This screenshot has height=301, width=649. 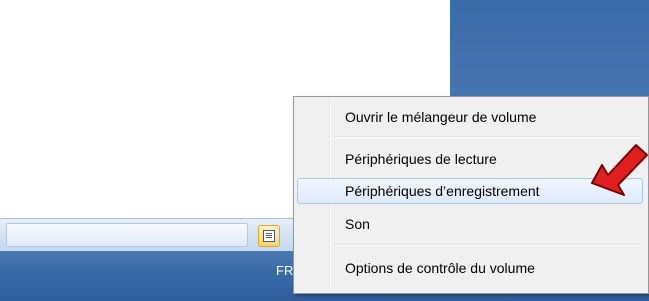 I want to click on menu-separator, so click(x=487, y=245).